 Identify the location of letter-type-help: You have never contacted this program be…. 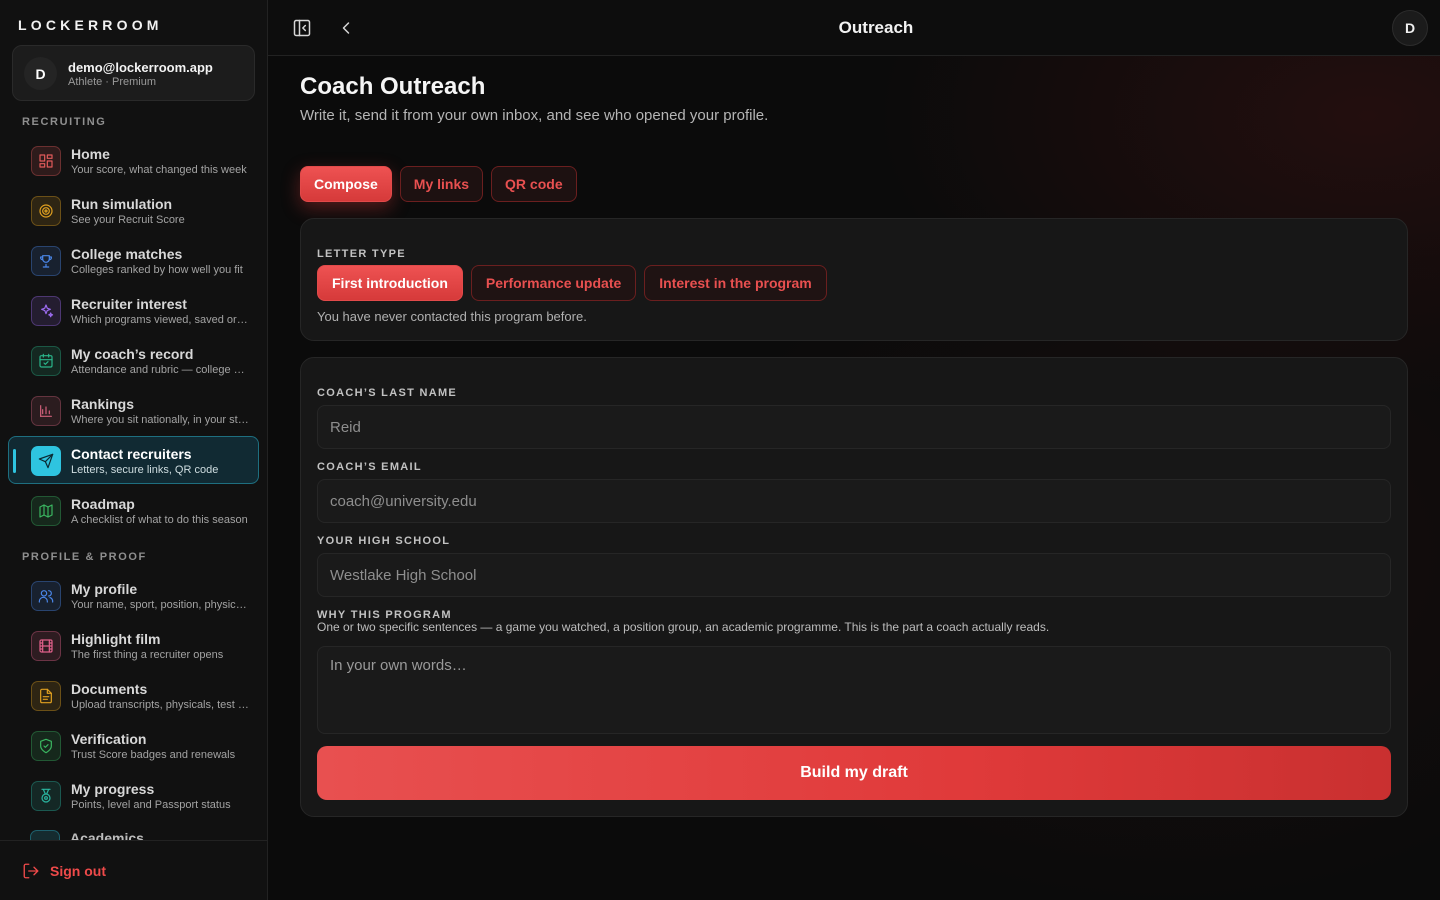
(452, 316).